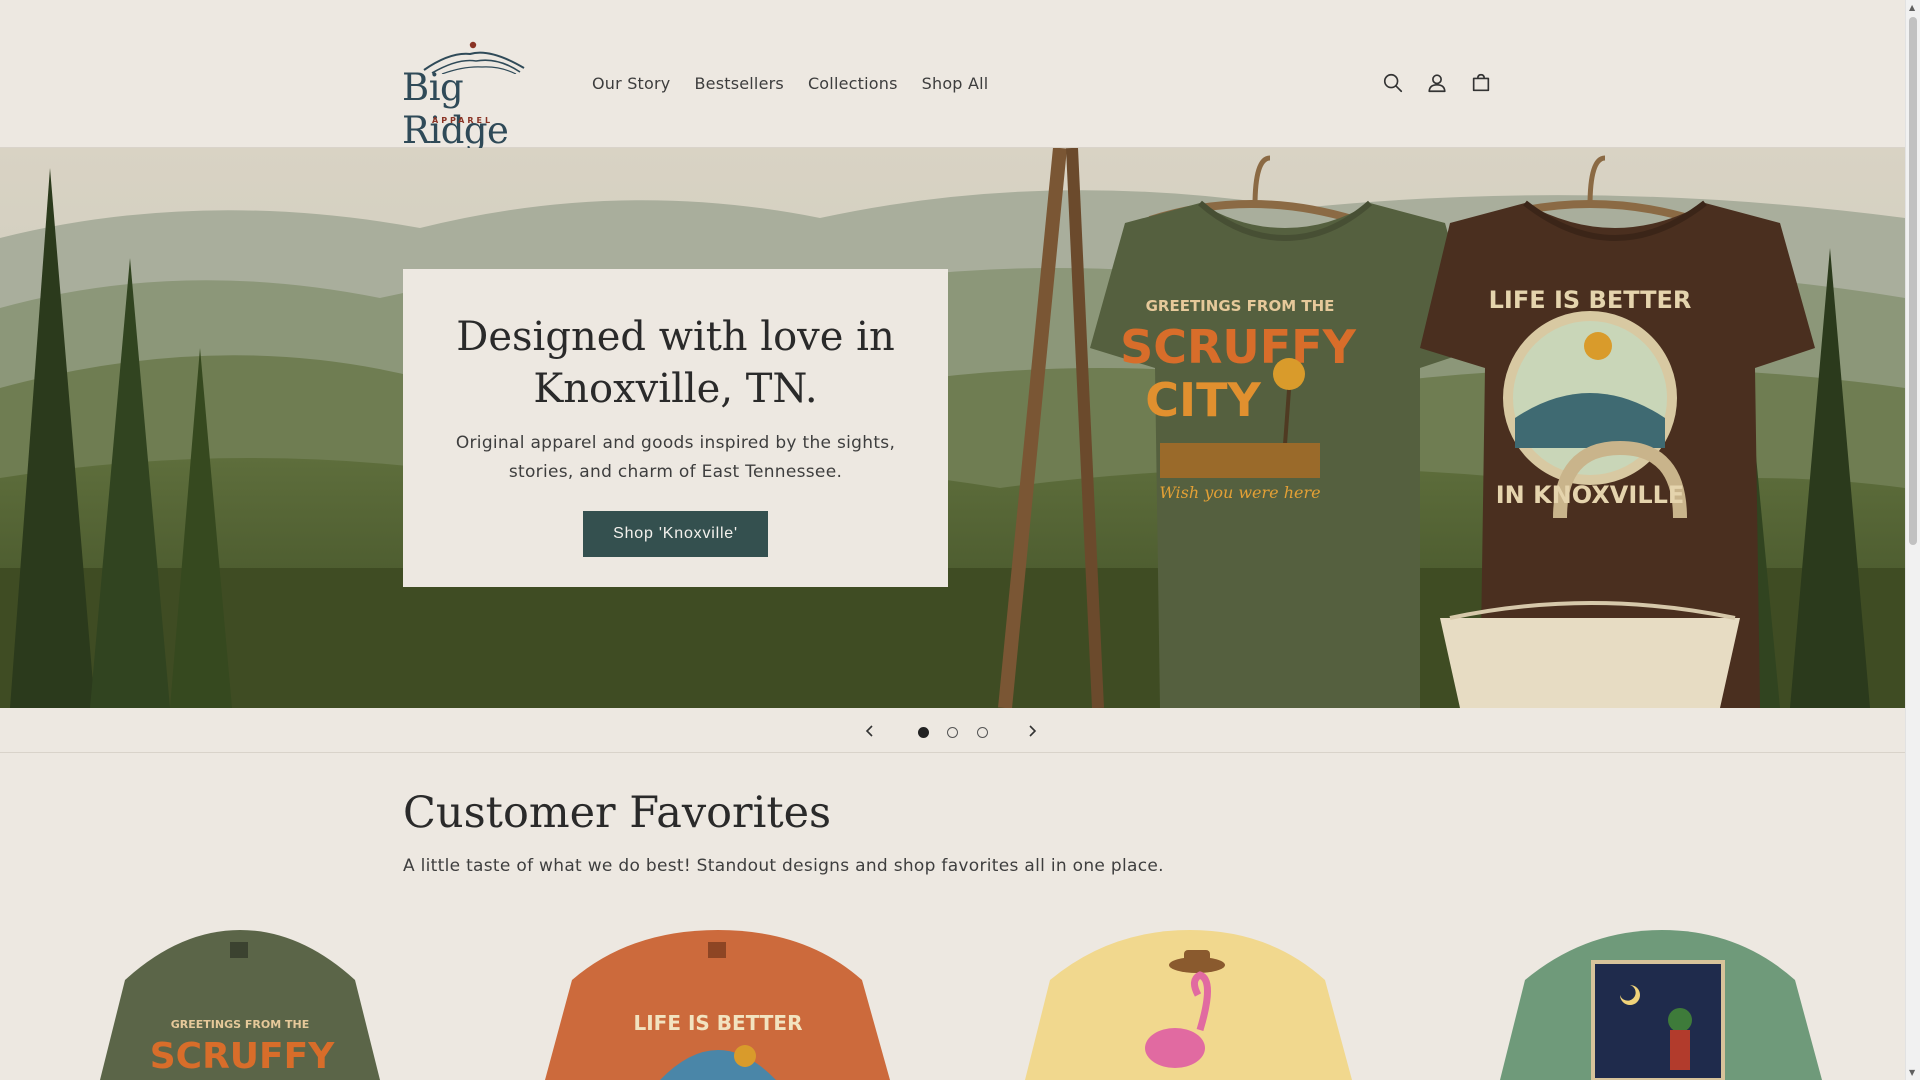  What do you see at coordinates (1203, 400) in the screenshot?
I see `shirt1-main-text-2: CITY` at bounding box center [1203, 400].